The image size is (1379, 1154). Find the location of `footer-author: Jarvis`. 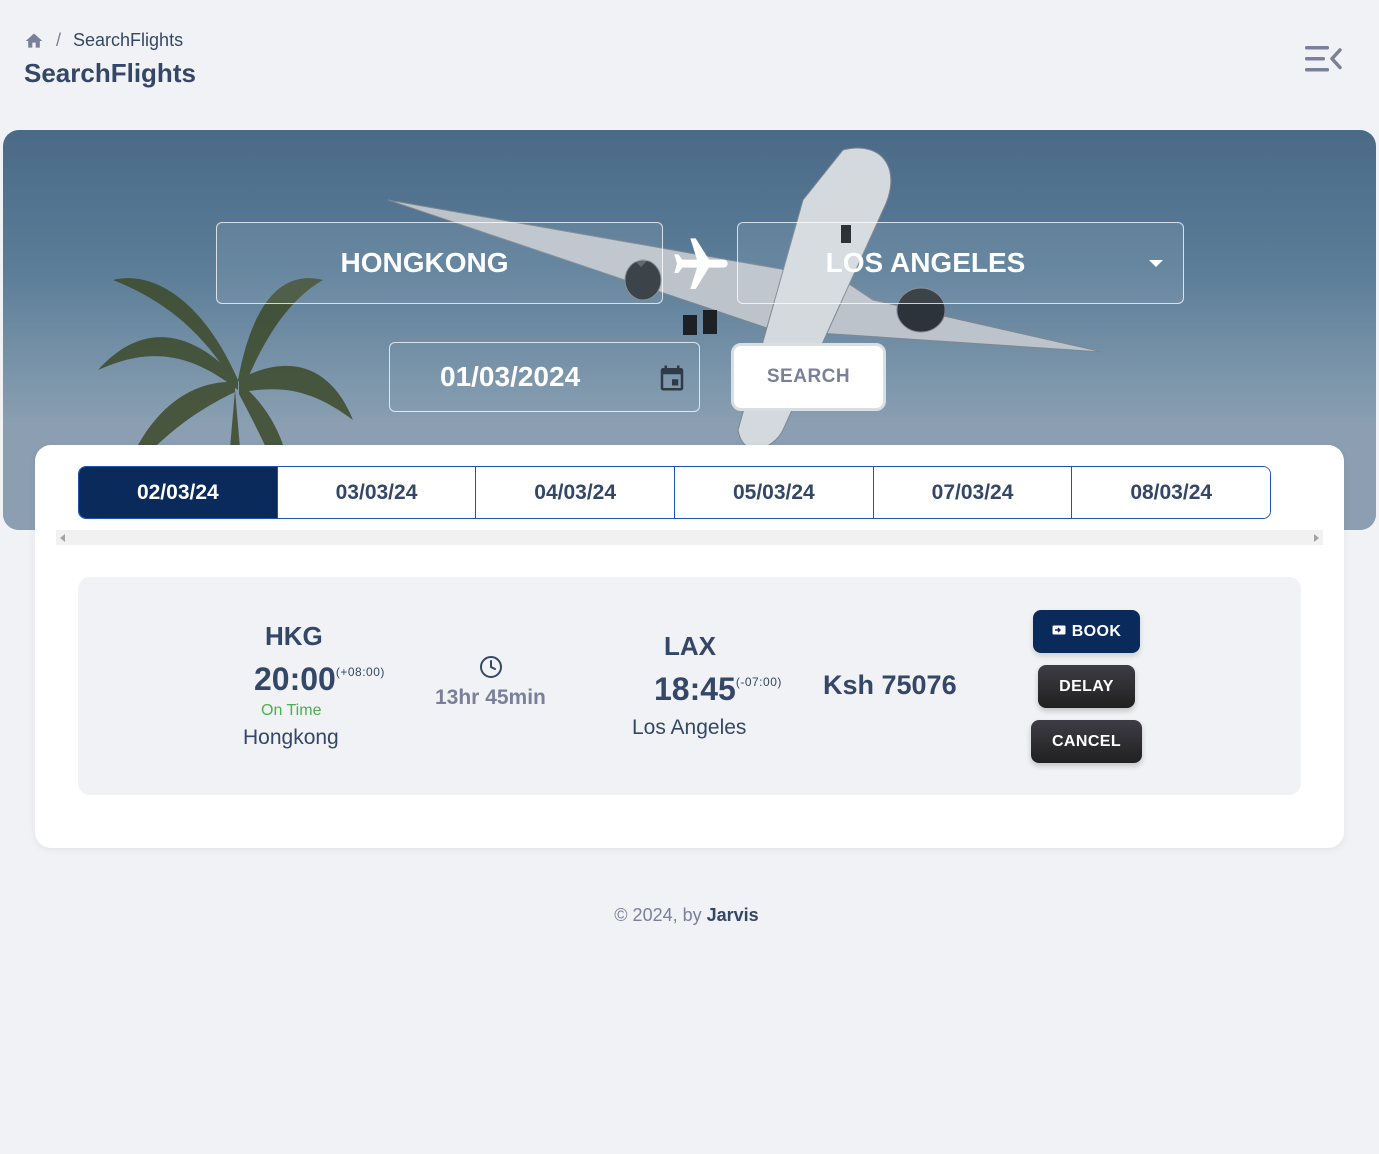

footer-author: Jarvis is located at coordinates (733, 915).